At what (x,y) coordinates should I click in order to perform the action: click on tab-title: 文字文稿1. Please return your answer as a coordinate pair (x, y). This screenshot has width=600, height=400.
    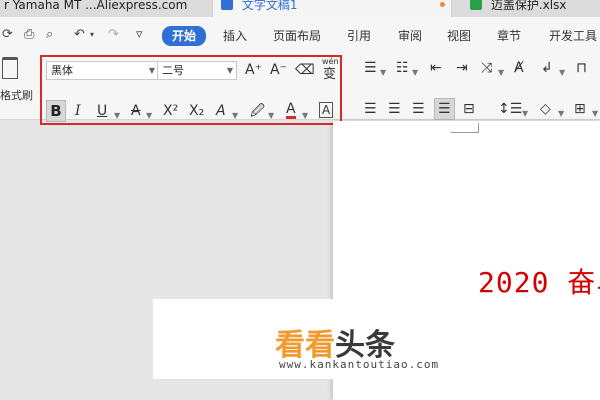
    Looking at the image, I should click on (269, 6).